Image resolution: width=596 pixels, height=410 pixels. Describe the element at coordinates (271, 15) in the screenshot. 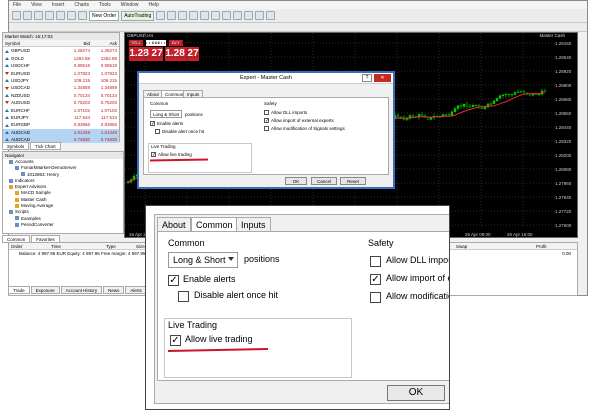

I see `templates-icon` at that location.